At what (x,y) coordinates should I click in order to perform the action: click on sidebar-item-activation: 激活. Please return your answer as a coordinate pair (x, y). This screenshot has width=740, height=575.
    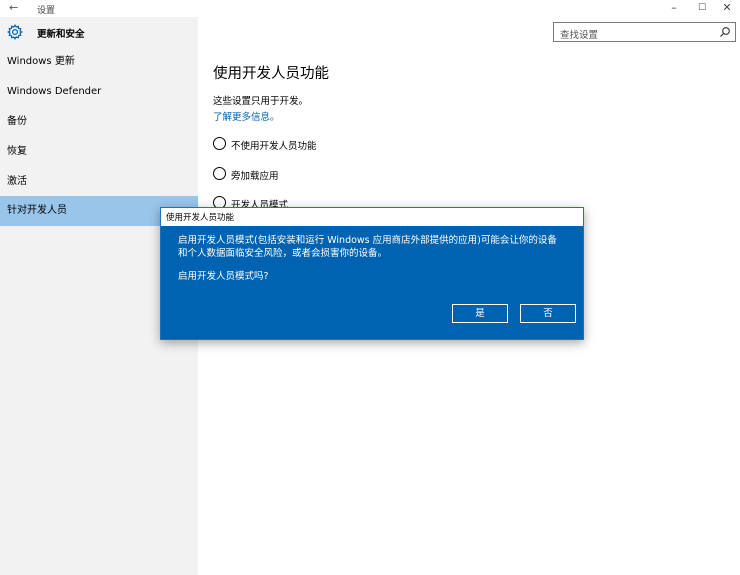
    Looking at the image, I should click on (99, 182).